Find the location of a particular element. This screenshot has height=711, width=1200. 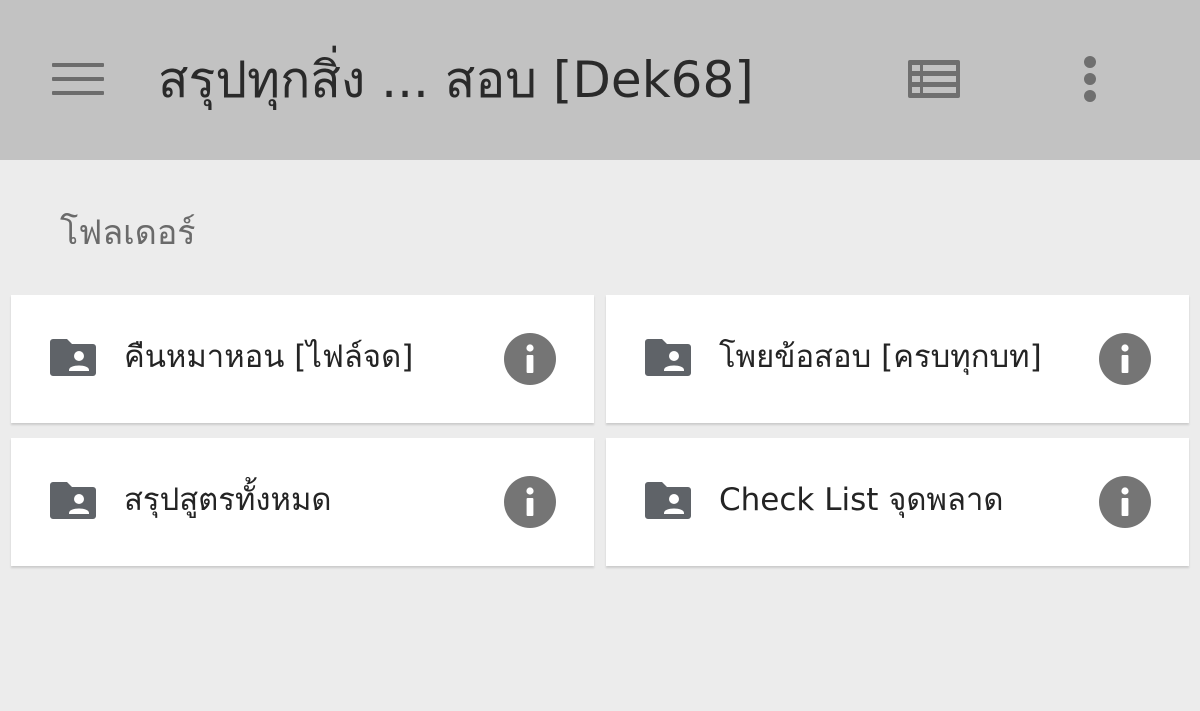

folder-card: คืนหมาหอน [ไฟล์จด] is located at coordinates (302, 359).